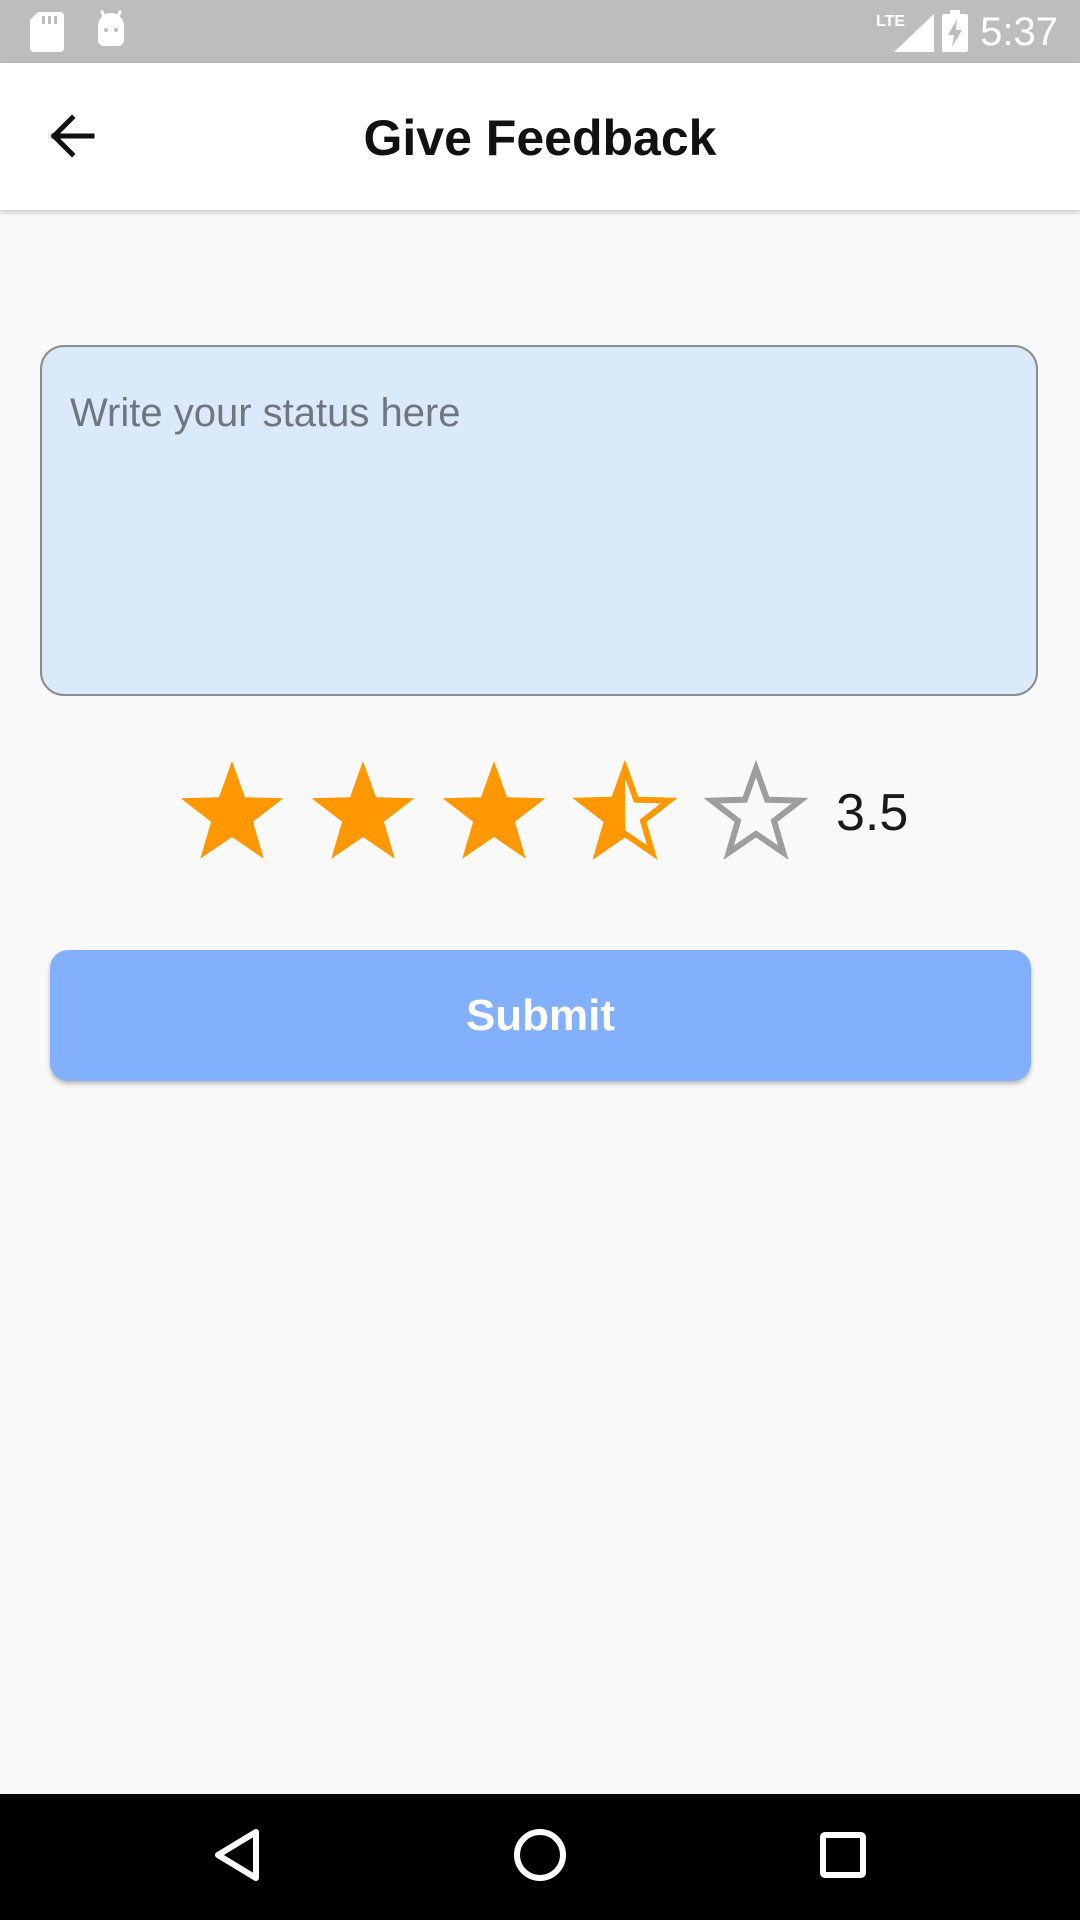 This screenshot has height=1920, width=1080. Describe the element at coordinates (363, 813) in the screenshot. I see `star-2-icon` at that location.